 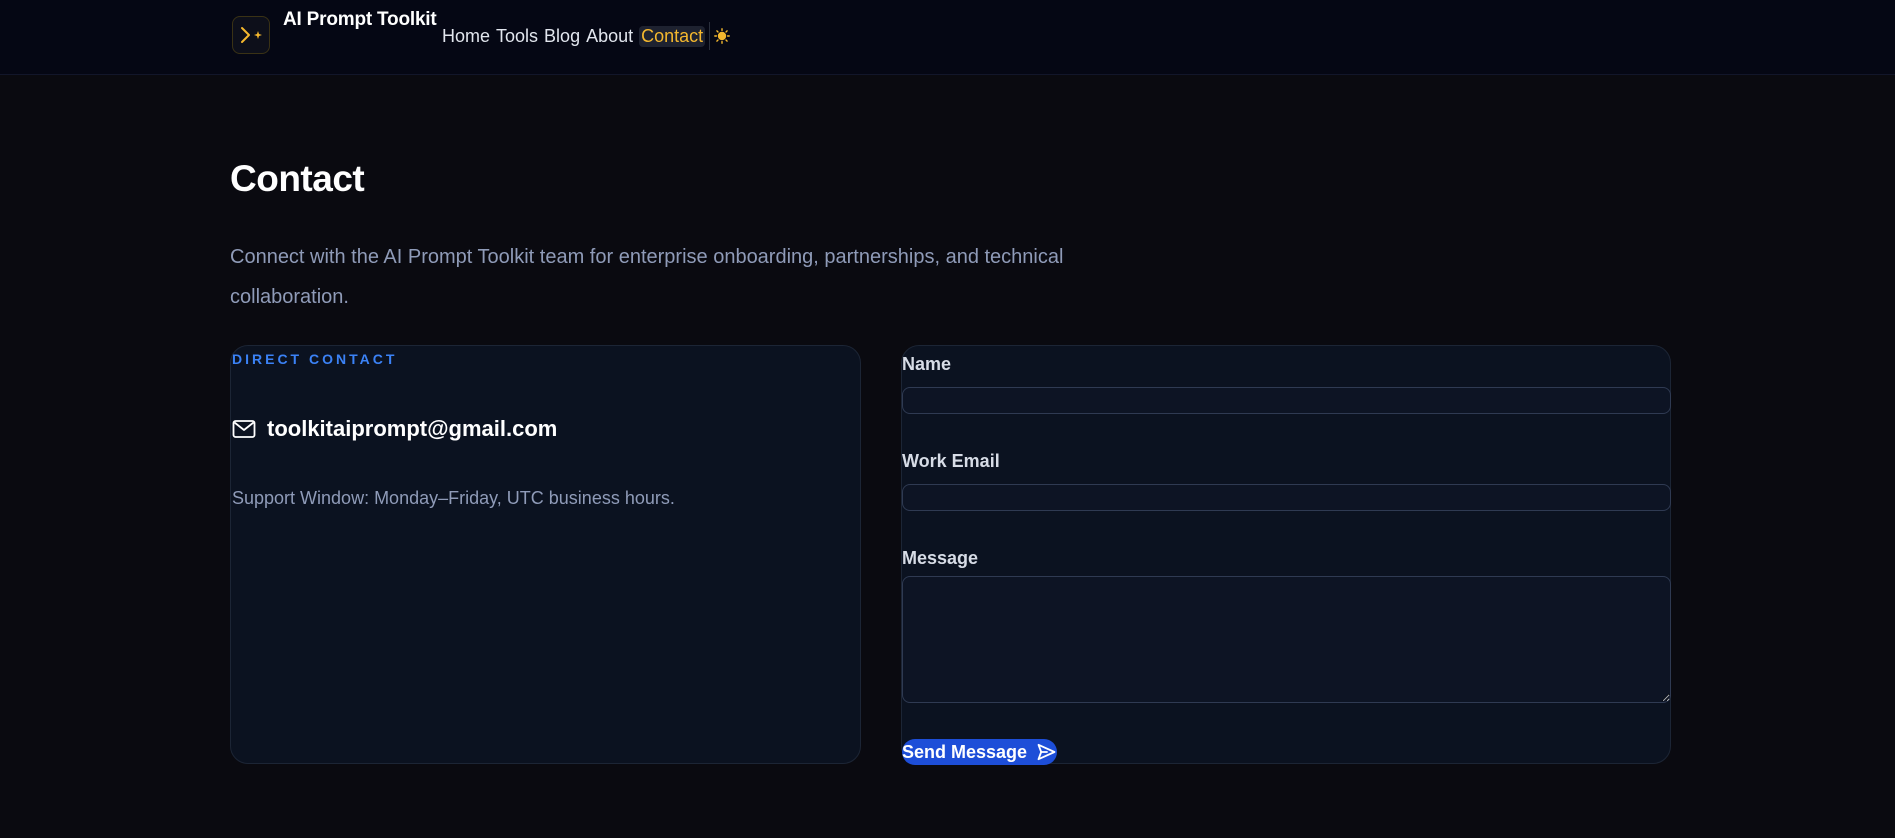 I want to click on message-label: Message, so click(x=940, y=558).